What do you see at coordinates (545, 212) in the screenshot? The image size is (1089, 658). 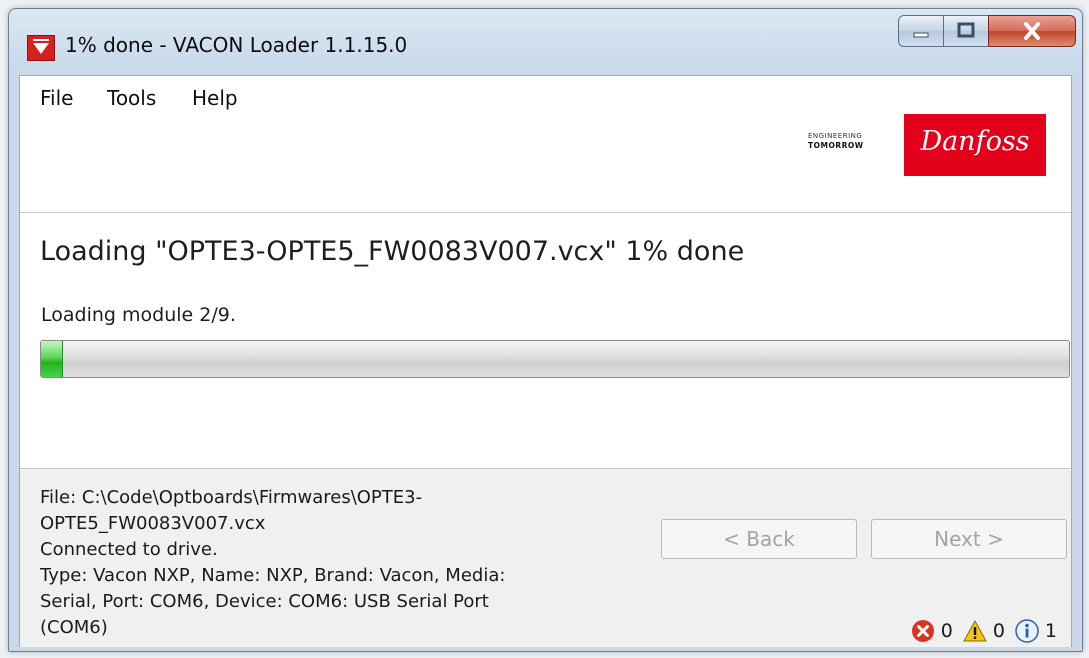 I see `header-divider` at bounding box center [545, 212].